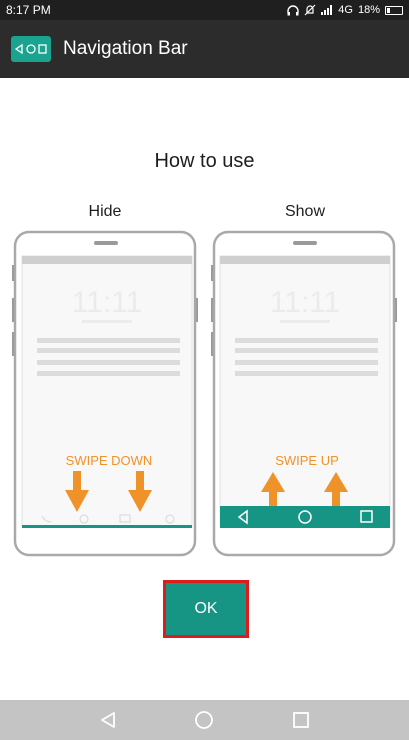 This screenshot has width=409, height=740. I want to click on back-triangle-icon, so click(108, 720).